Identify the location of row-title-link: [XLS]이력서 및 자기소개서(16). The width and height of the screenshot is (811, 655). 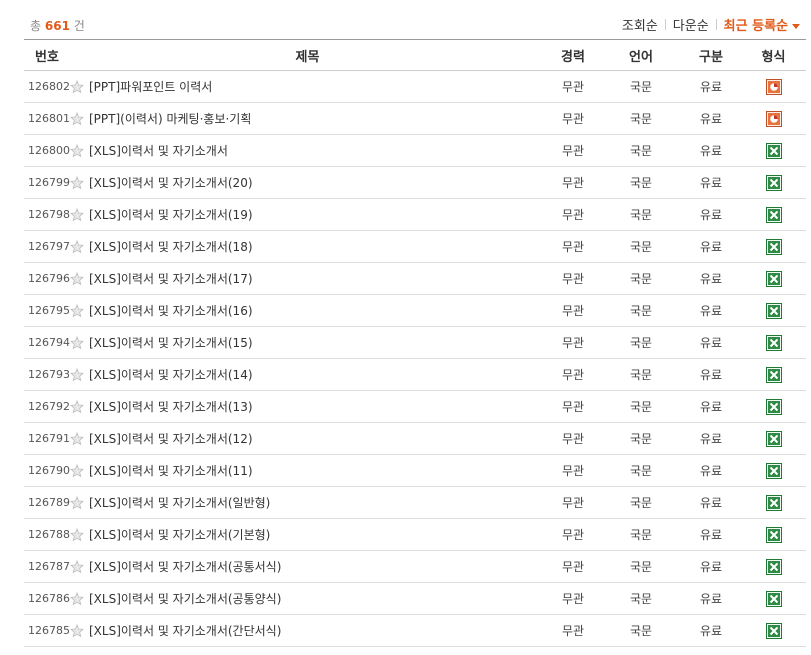
(171, 311).